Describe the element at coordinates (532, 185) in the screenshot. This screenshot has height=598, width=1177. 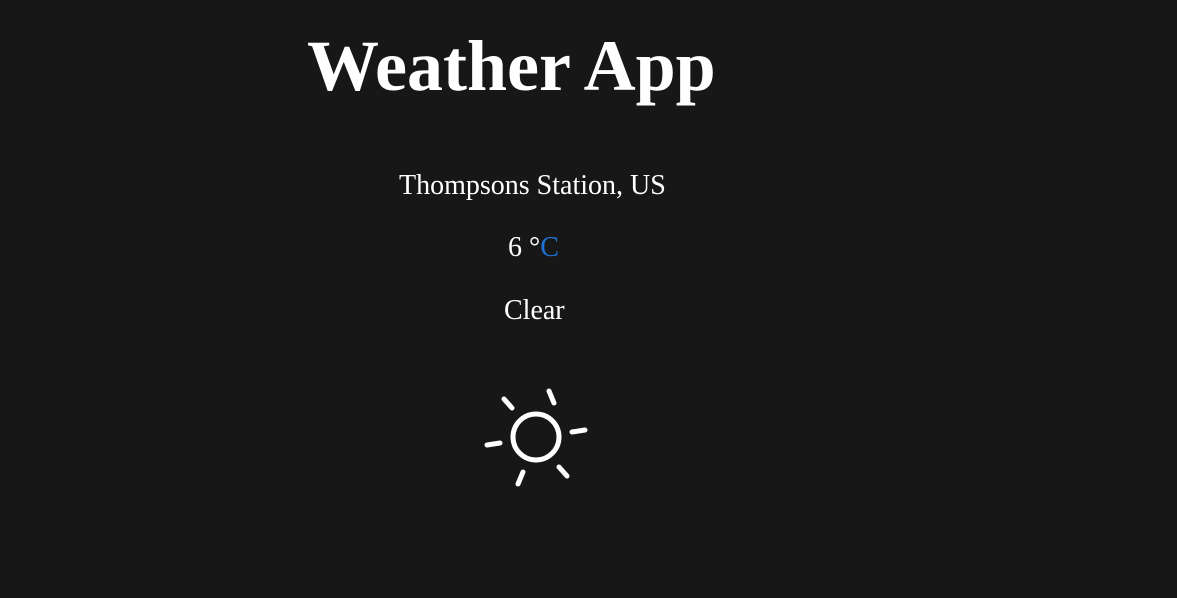
I see `location-label: Thompsons Station, US` at that location.